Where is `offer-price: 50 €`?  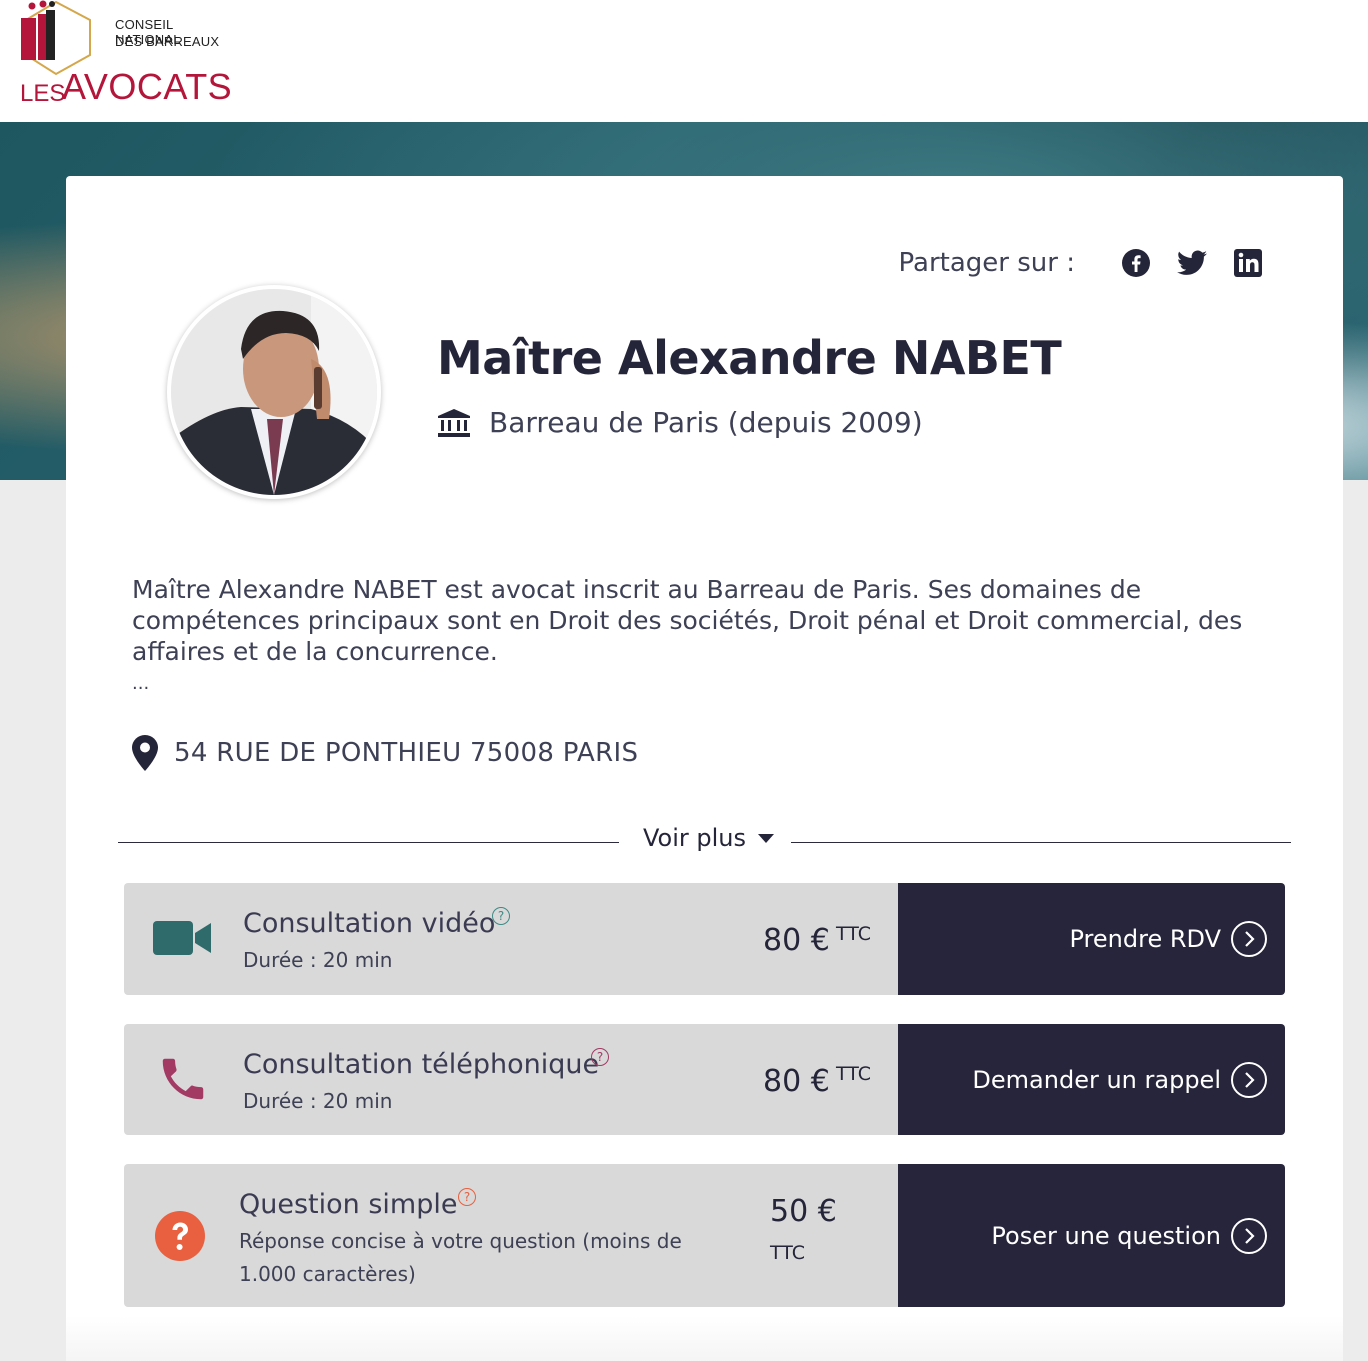 offer-price: 50 € is located at coordinates (803, 1211).